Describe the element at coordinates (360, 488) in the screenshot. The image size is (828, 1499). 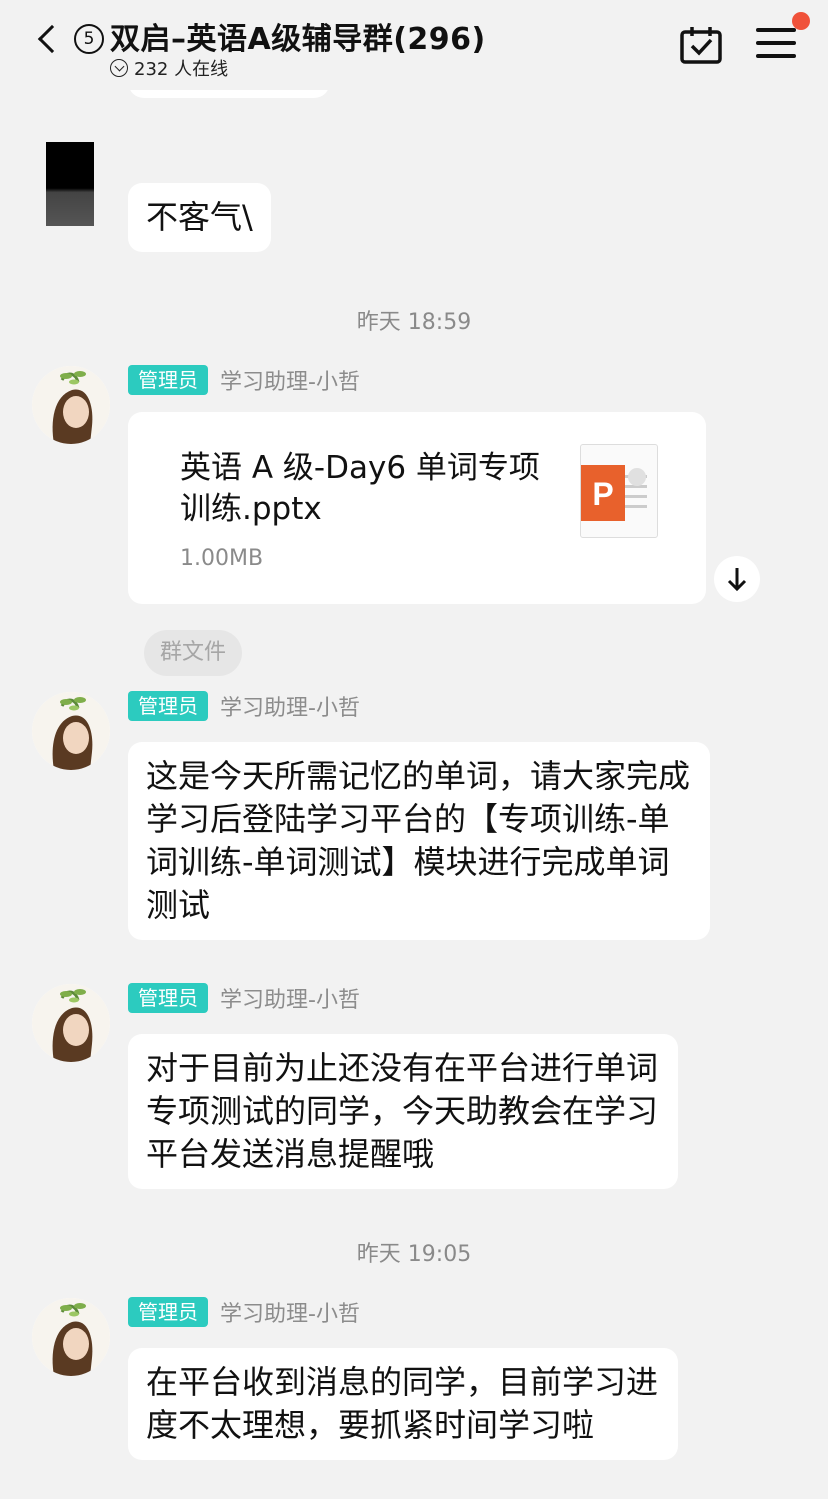
I see `file-name: 英语 A 级-Day6 单词专项训练.pptx` at that location.